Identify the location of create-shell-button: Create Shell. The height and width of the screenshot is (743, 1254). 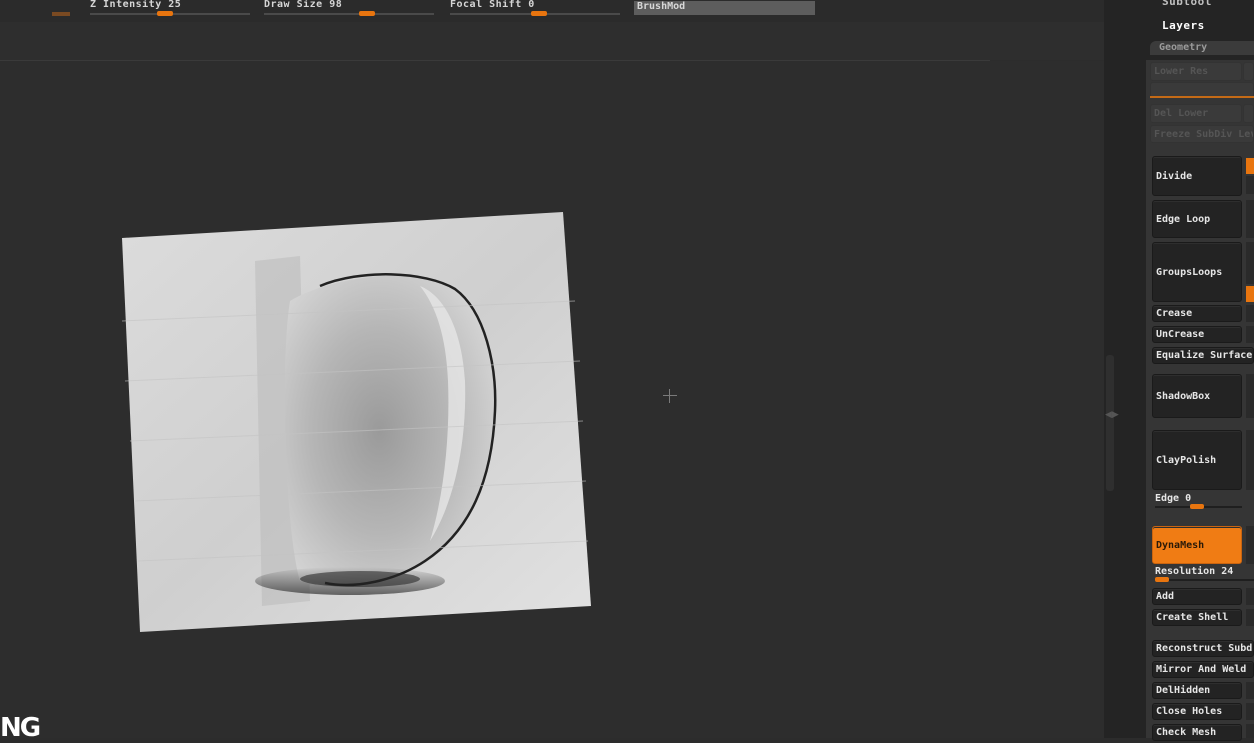
(1197, 617).